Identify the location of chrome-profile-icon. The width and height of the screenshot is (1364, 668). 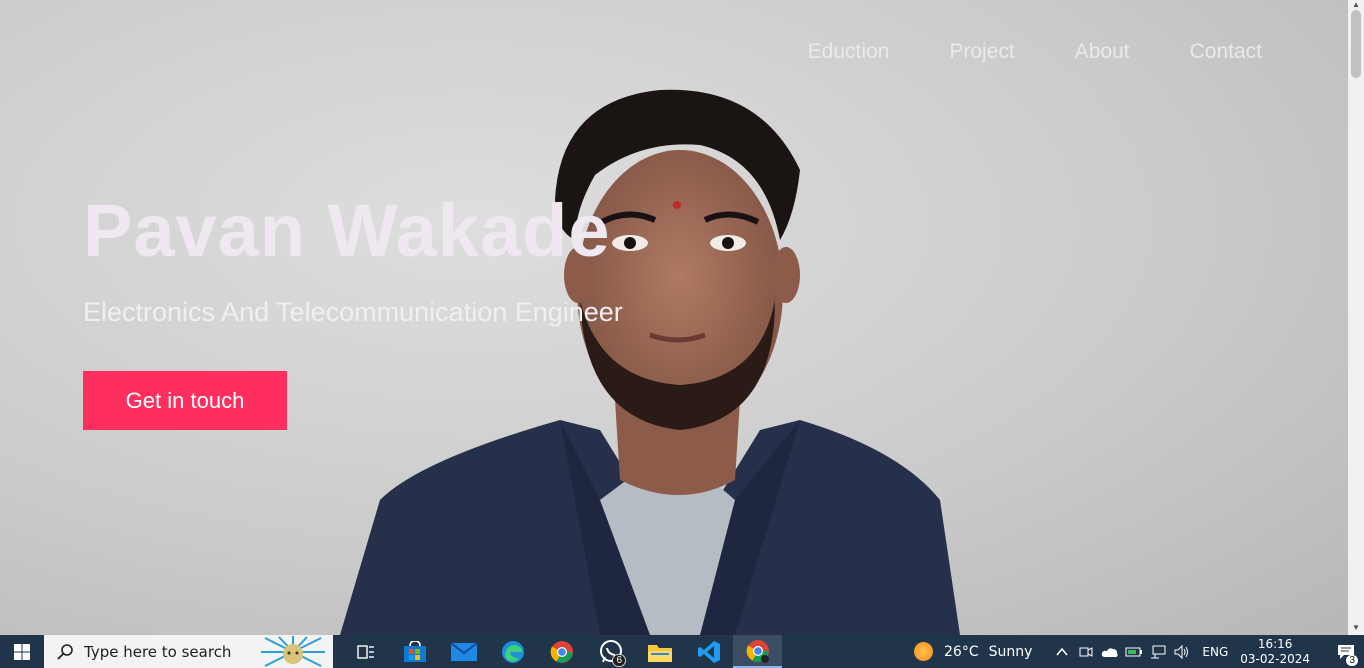
(757, 651).